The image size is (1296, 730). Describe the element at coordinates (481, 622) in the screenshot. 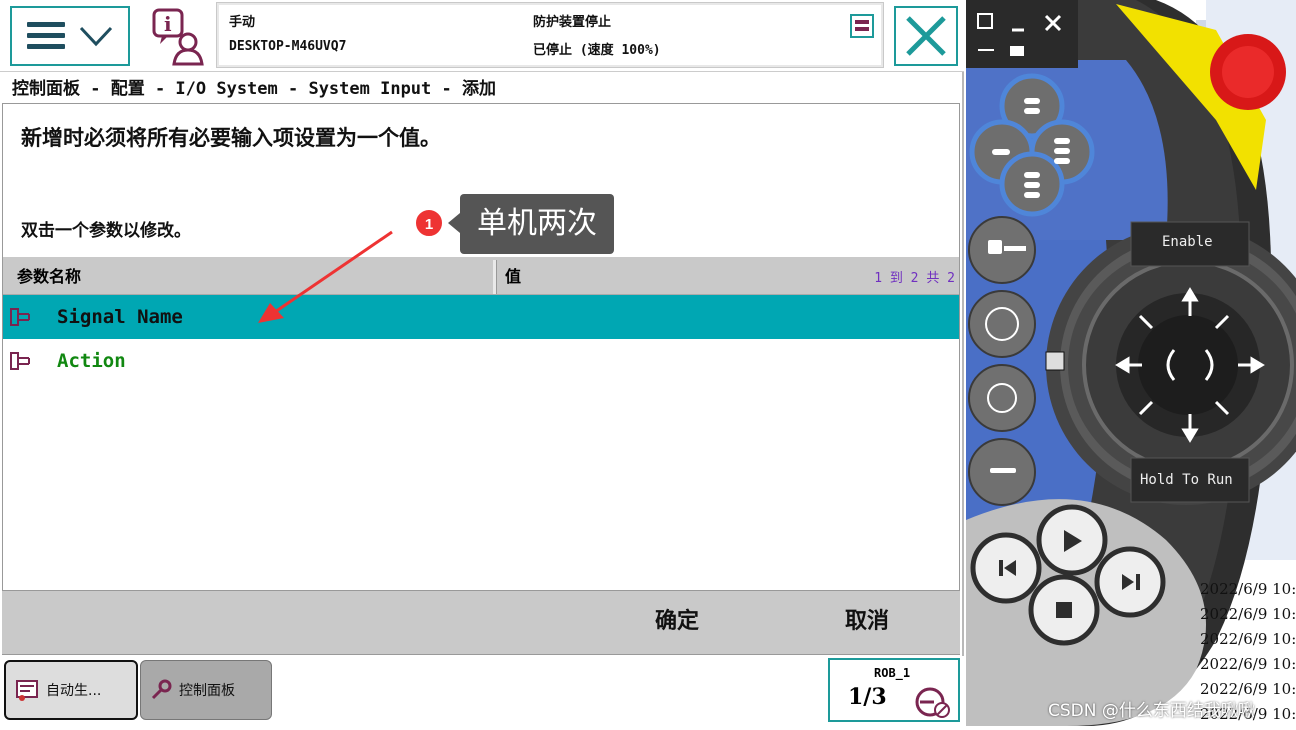

I see `action-bar: 确定 取消` at that location.